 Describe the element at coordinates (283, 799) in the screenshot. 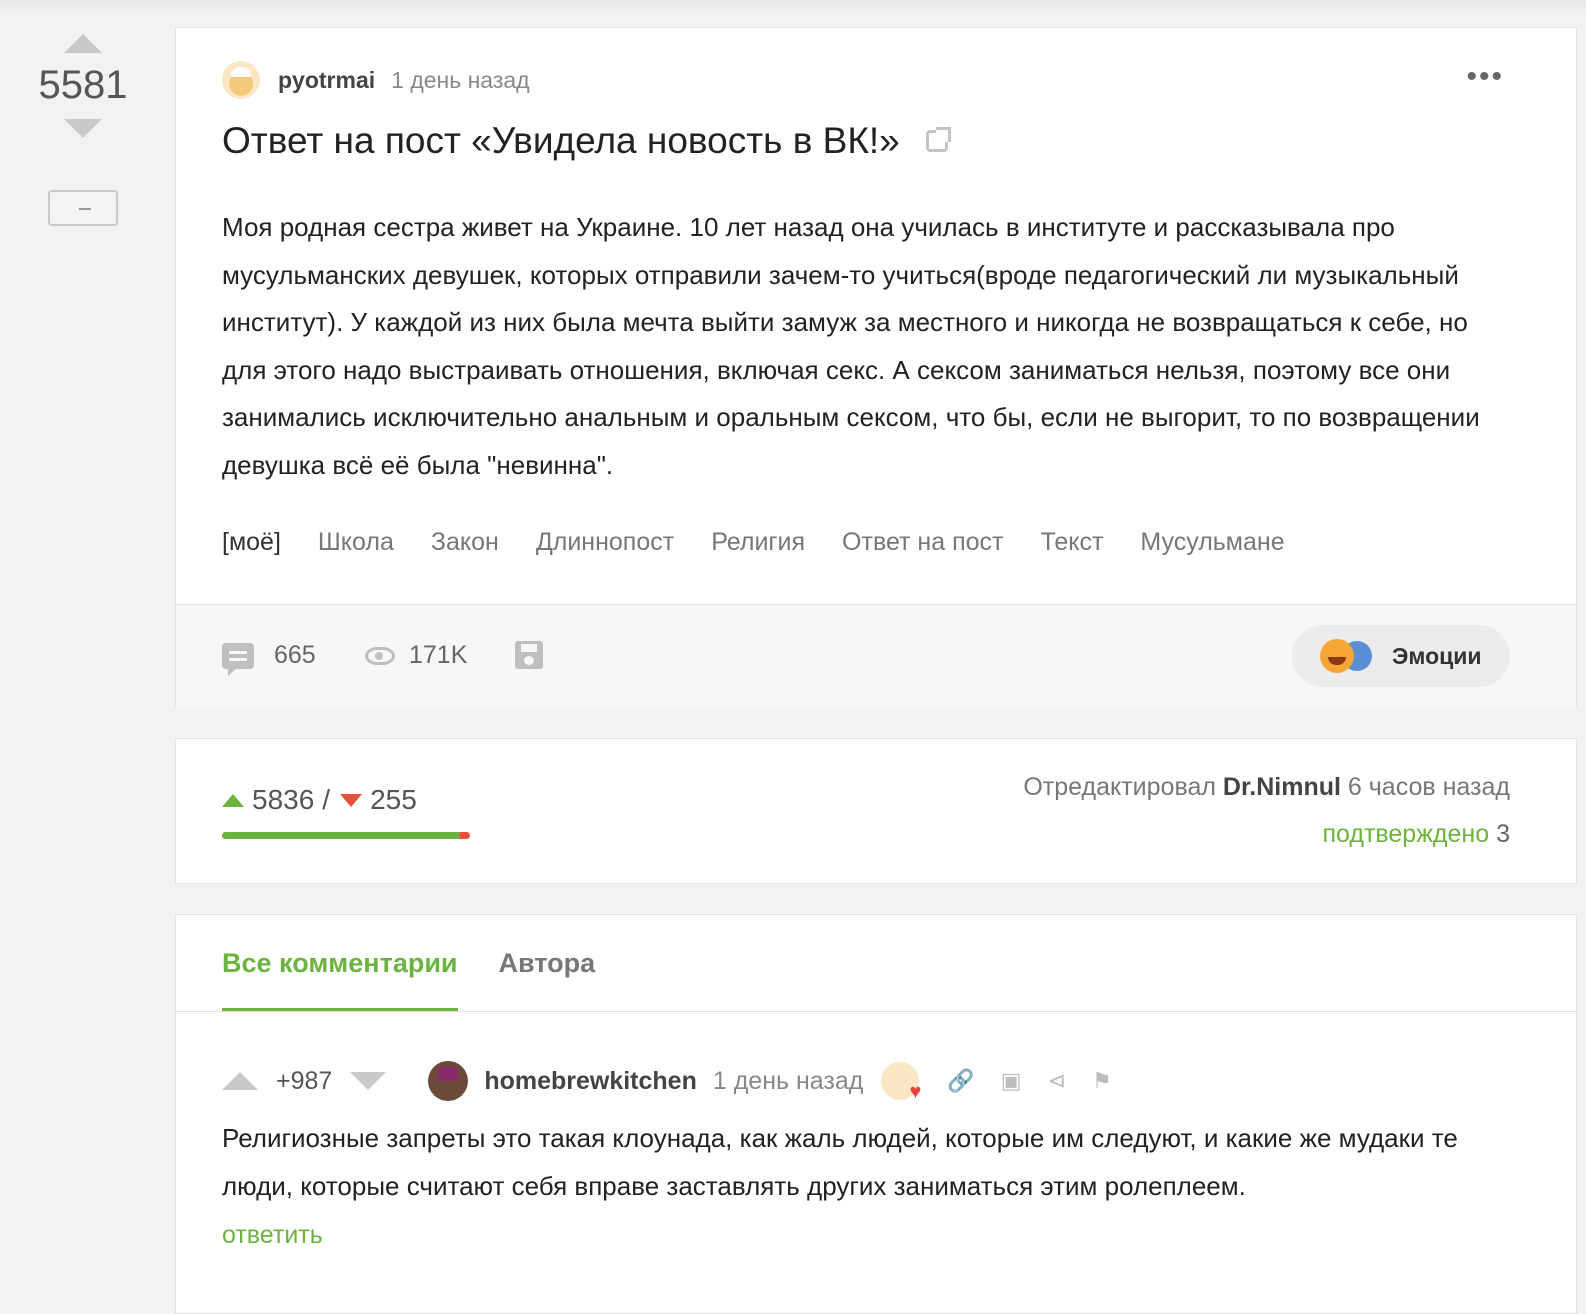

I see `upvotes-count: 5836` at that location.